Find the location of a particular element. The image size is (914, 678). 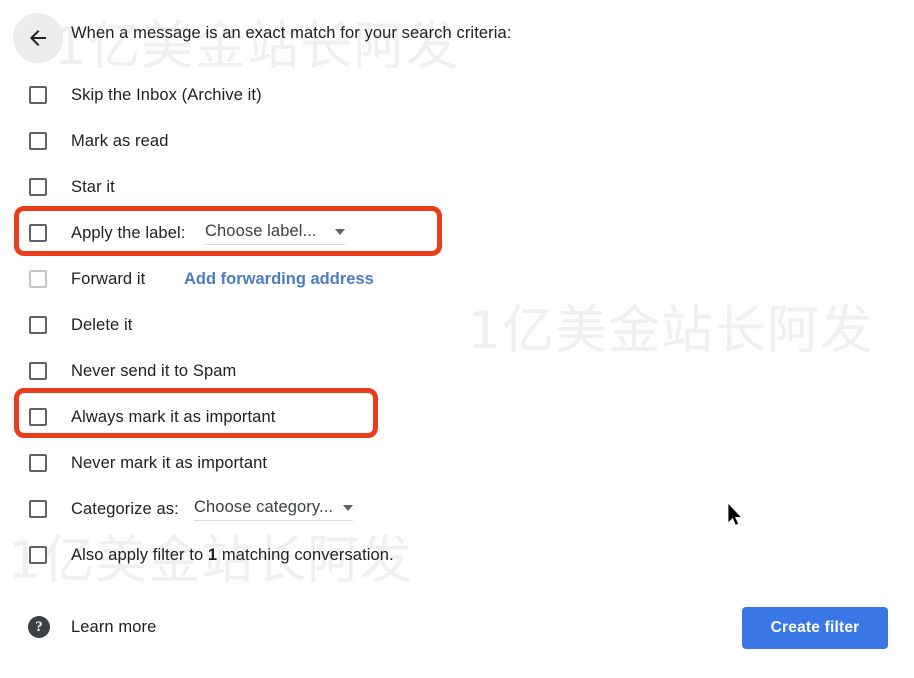

option-label: Never send it to Spam is located at coordinates (154, 370).